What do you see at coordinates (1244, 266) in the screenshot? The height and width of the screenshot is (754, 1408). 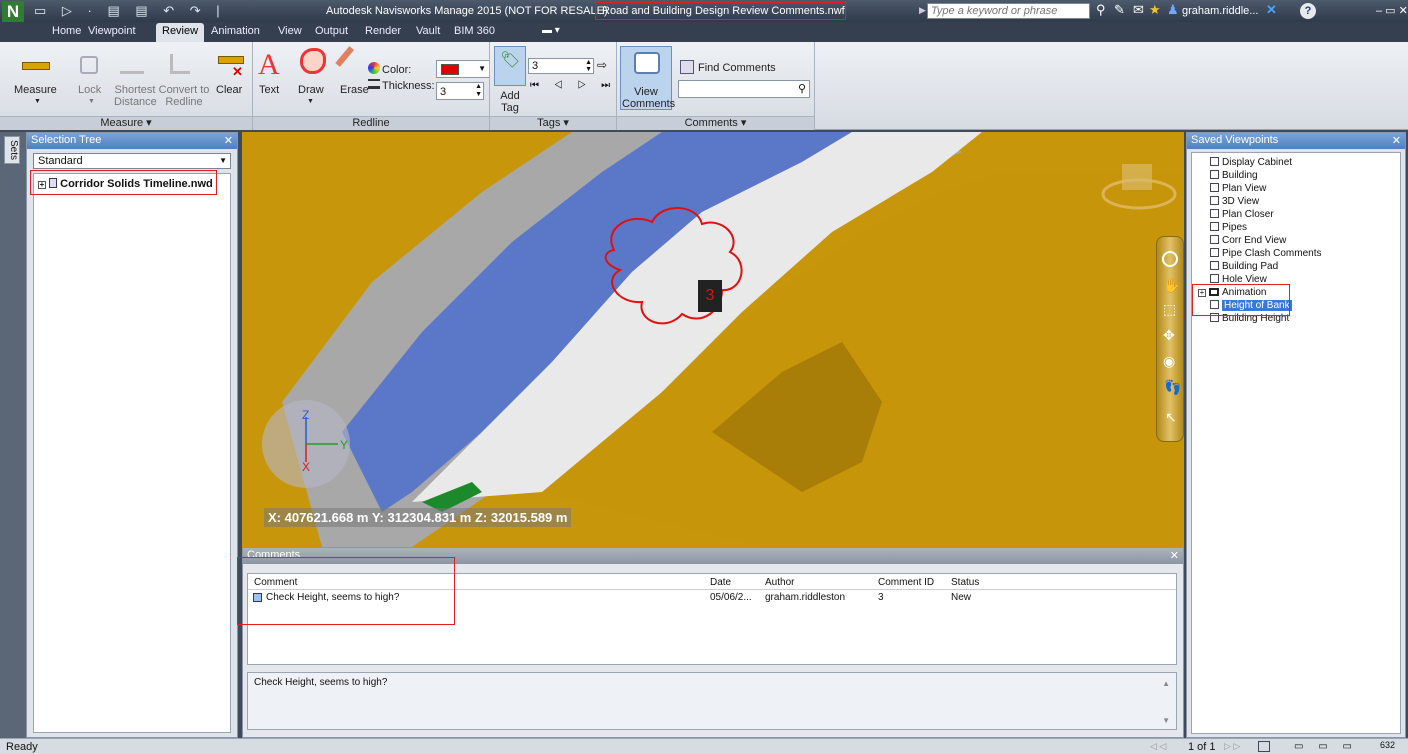 I see `viewpoint-item: Building Pad` at bounding box center [1244, 266].